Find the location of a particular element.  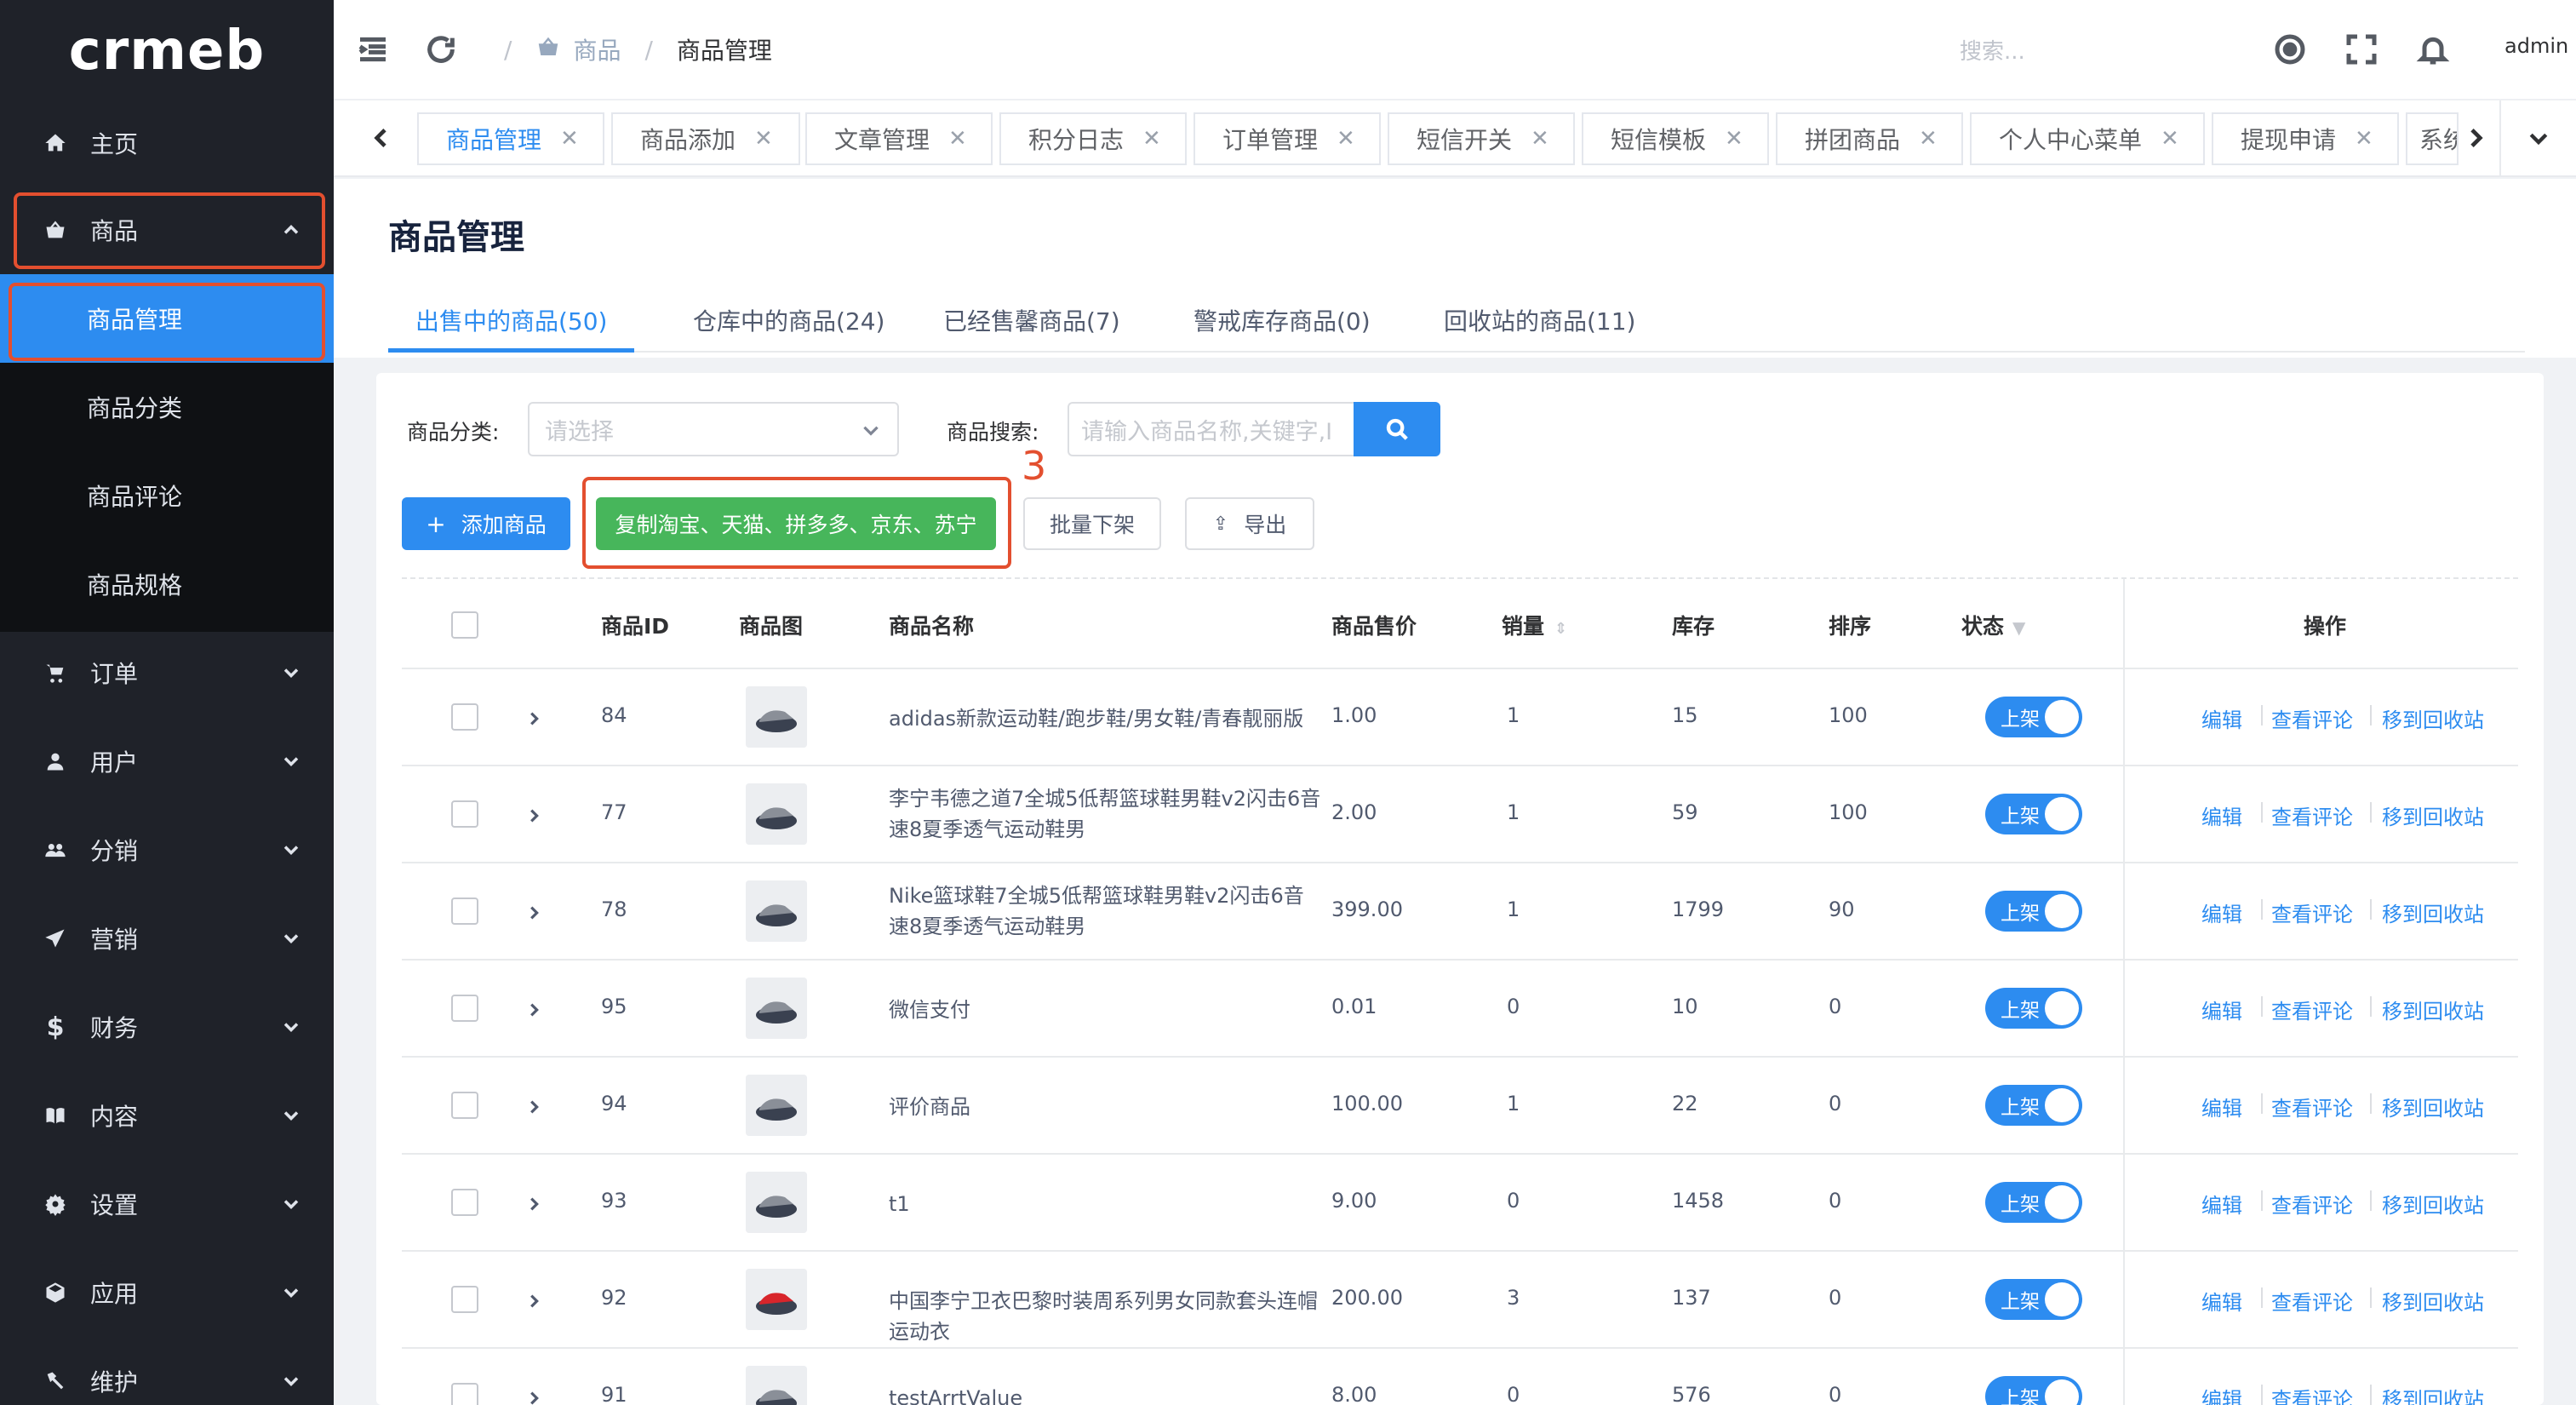

refresh-icon is located at coordinates (441, 49).